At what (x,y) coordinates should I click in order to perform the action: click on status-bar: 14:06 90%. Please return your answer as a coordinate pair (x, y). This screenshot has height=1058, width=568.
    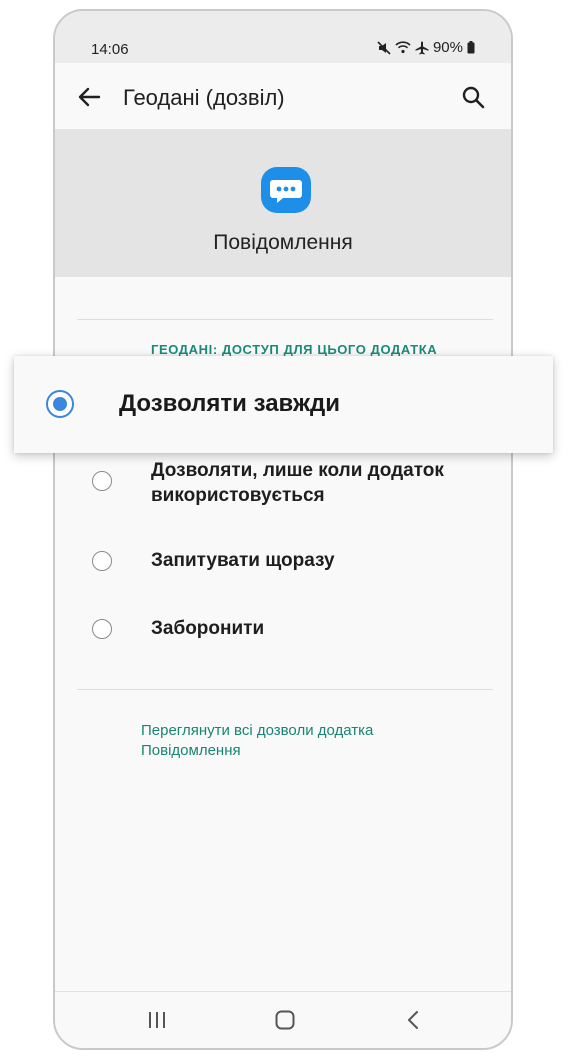
    Looking at the image, I should click on (283, 37).